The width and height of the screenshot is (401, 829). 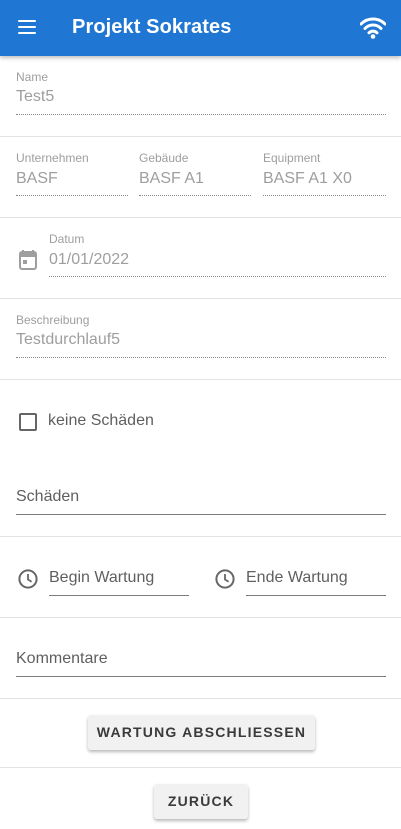 What do you see at coordinates (68, 340) in the screenshot?
I see `beschreibung-value: Testdurchlauf5` at bounding box center [68, 340].